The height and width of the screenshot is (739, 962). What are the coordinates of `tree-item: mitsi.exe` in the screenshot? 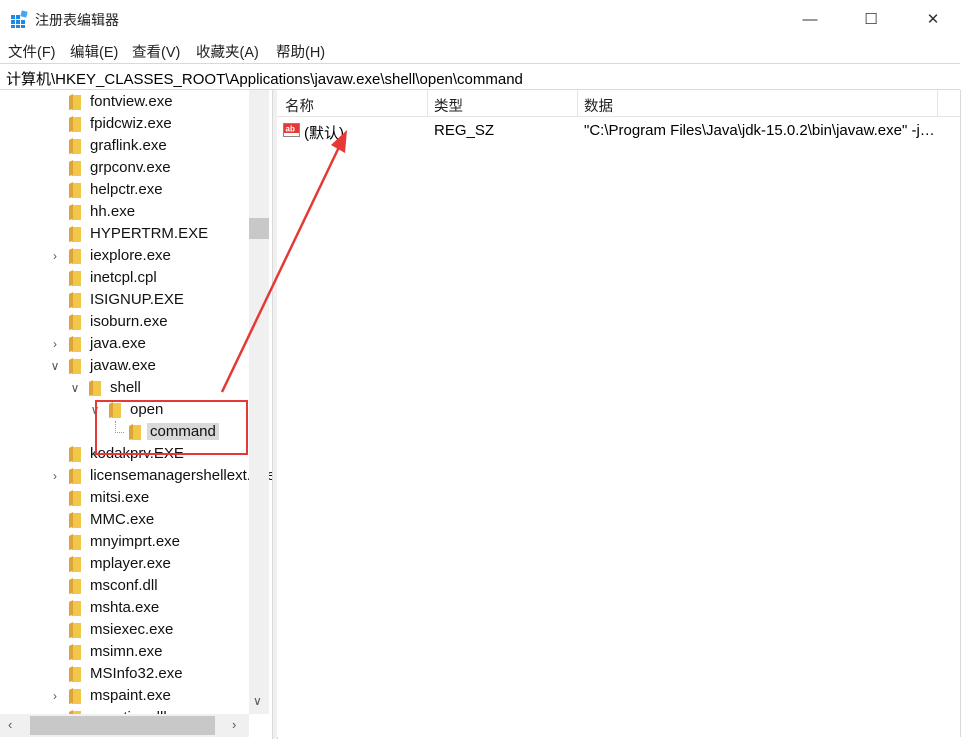 It's located at (124, 498).